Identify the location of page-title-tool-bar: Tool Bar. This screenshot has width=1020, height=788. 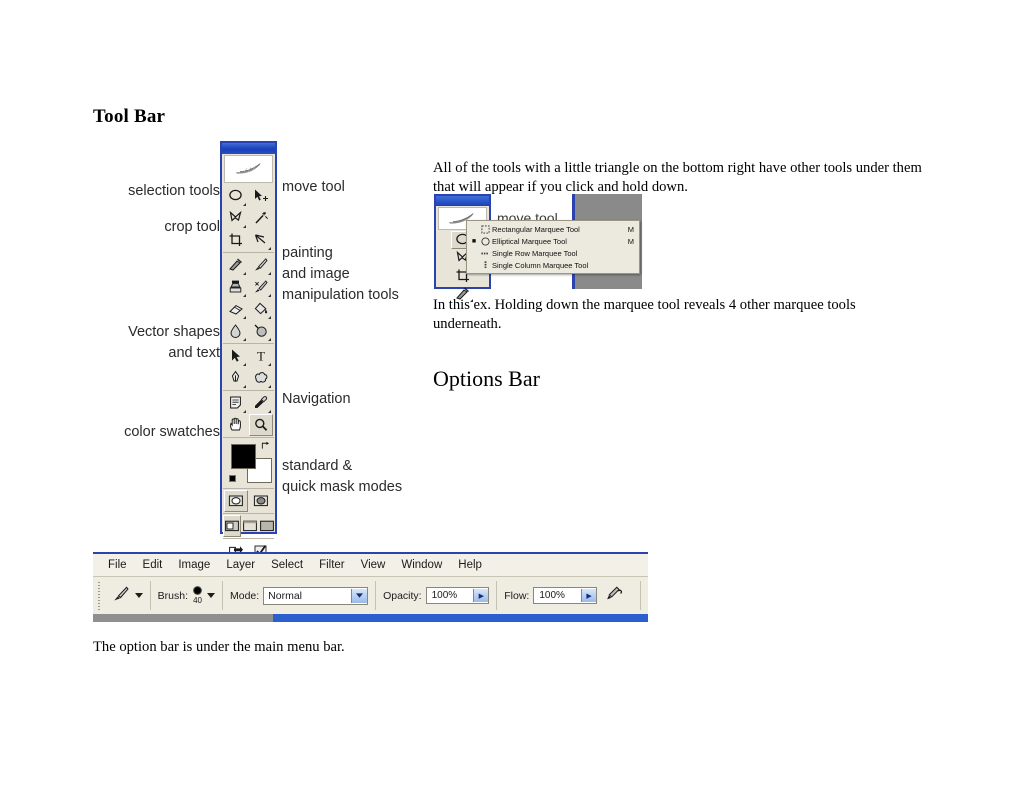
(129, 116).